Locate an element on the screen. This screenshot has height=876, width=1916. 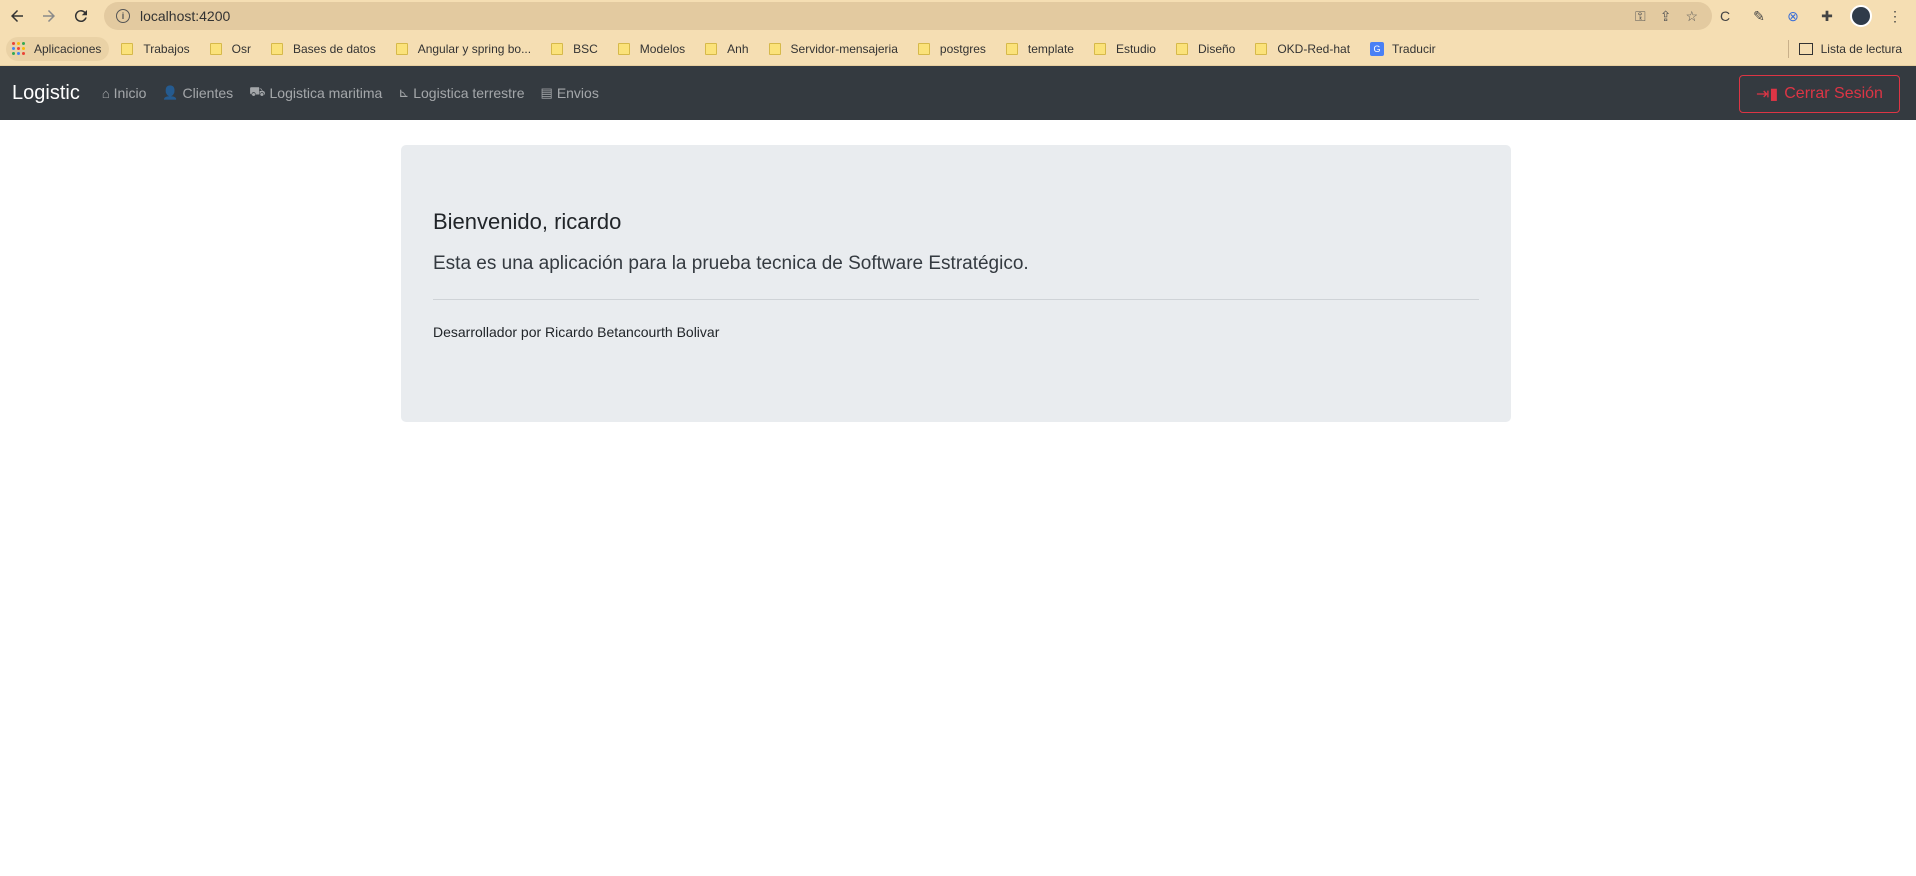
bookmark-label: BSC is located at coordinates (585, 48).